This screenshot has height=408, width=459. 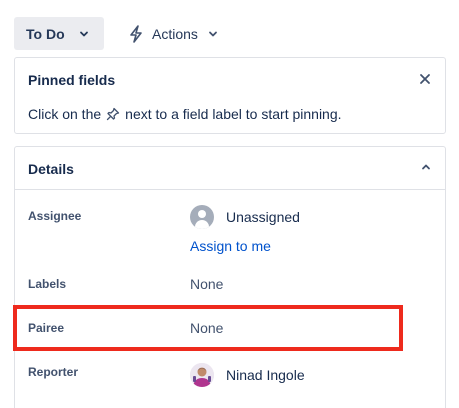 What do you see at coordinates (208, 328) in the screenshot?
I see `highlight-box` at bounding box center [208, 328].